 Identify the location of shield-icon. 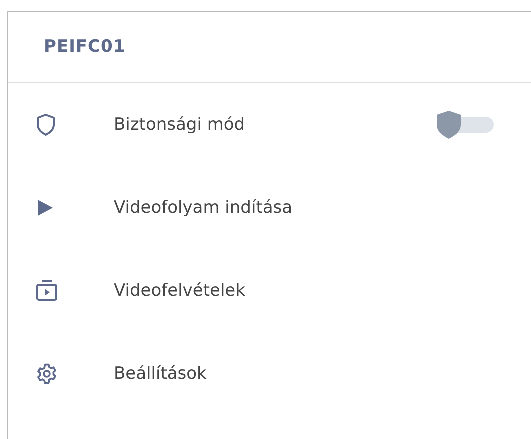
(46, 124).